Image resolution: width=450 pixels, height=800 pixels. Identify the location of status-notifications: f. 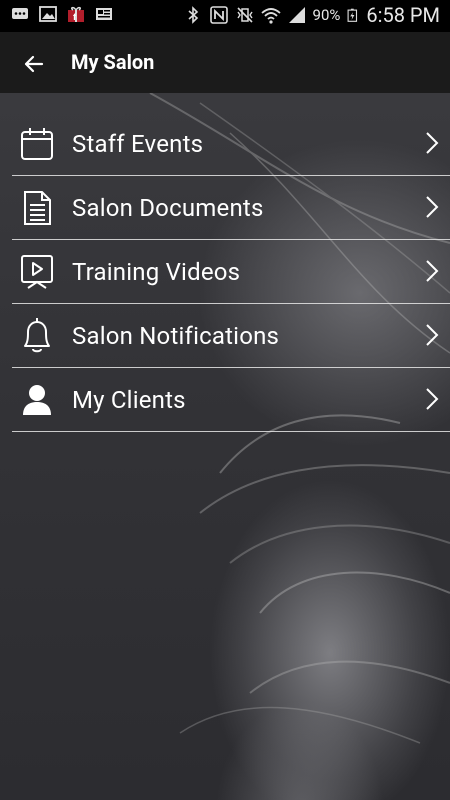
(62, 14).